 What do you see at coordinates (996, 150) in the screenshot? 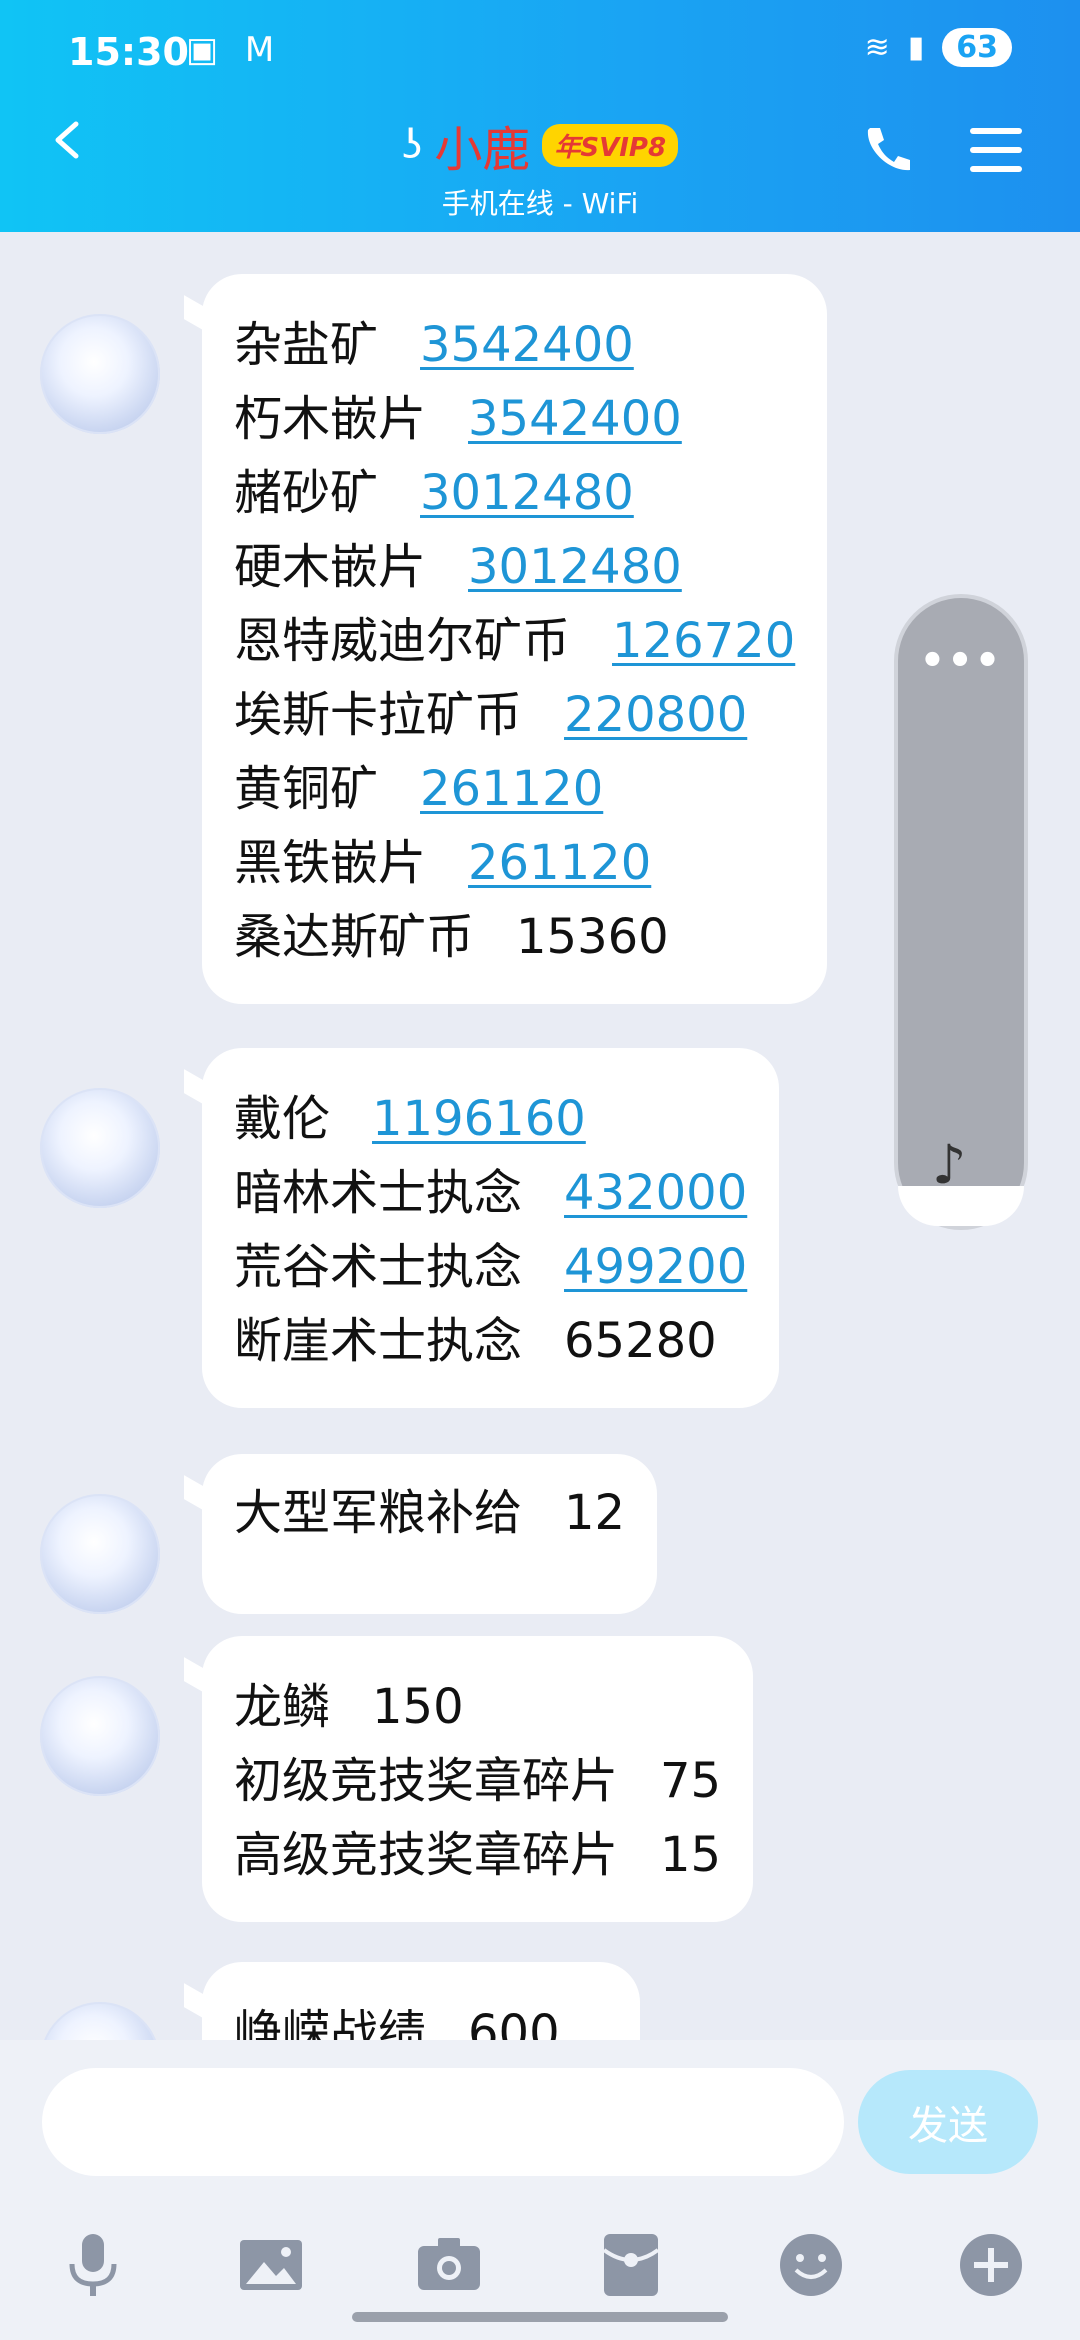
I see `menu-icon` at bounding box center [996, 150].